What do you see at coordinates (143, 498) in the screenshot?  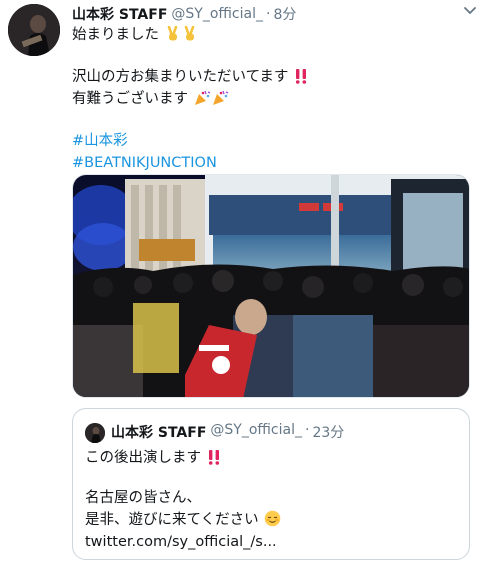 I see `quoted-line-2: 名古屋の皆さん、` at bounding box center [143, 498].